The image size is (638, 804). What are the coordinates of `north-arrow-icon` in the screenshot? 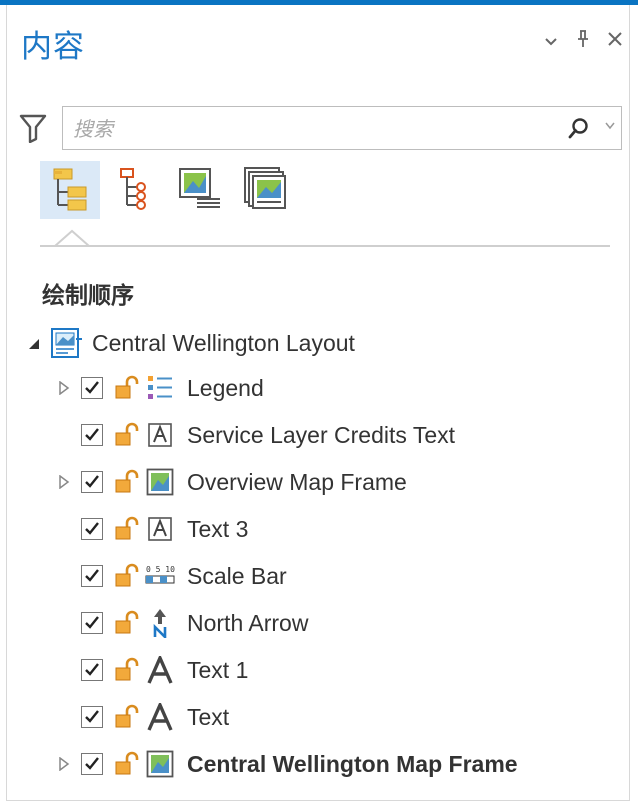 It's located at (160, 623).